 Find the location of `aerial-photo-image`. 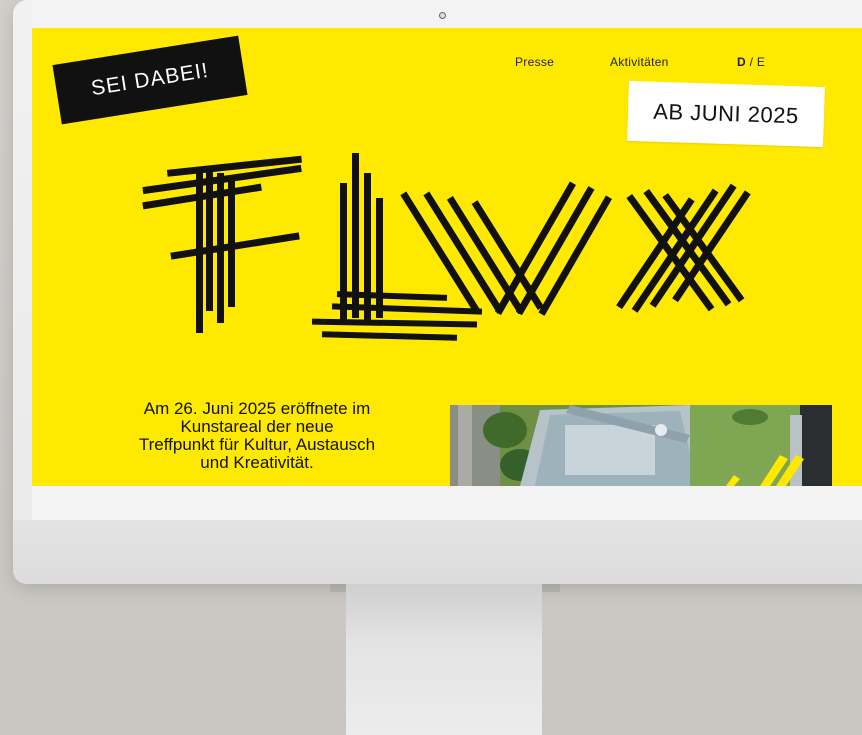

aerial-photo-image is located at coordinates (641, 445).